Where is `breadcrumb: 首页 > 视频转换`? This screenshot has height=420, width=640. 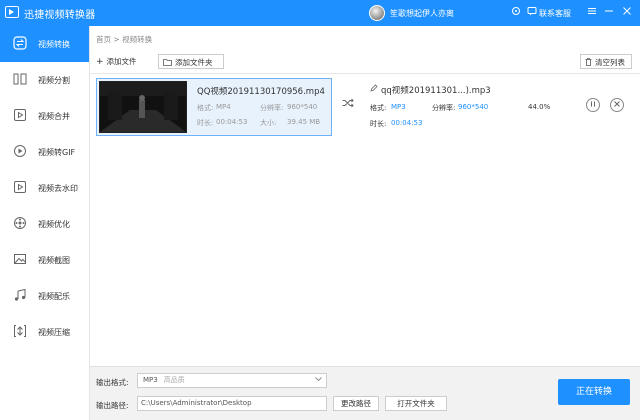 breadcrumb: 首页 > 视频转换 is located at coordinates (124, 39).